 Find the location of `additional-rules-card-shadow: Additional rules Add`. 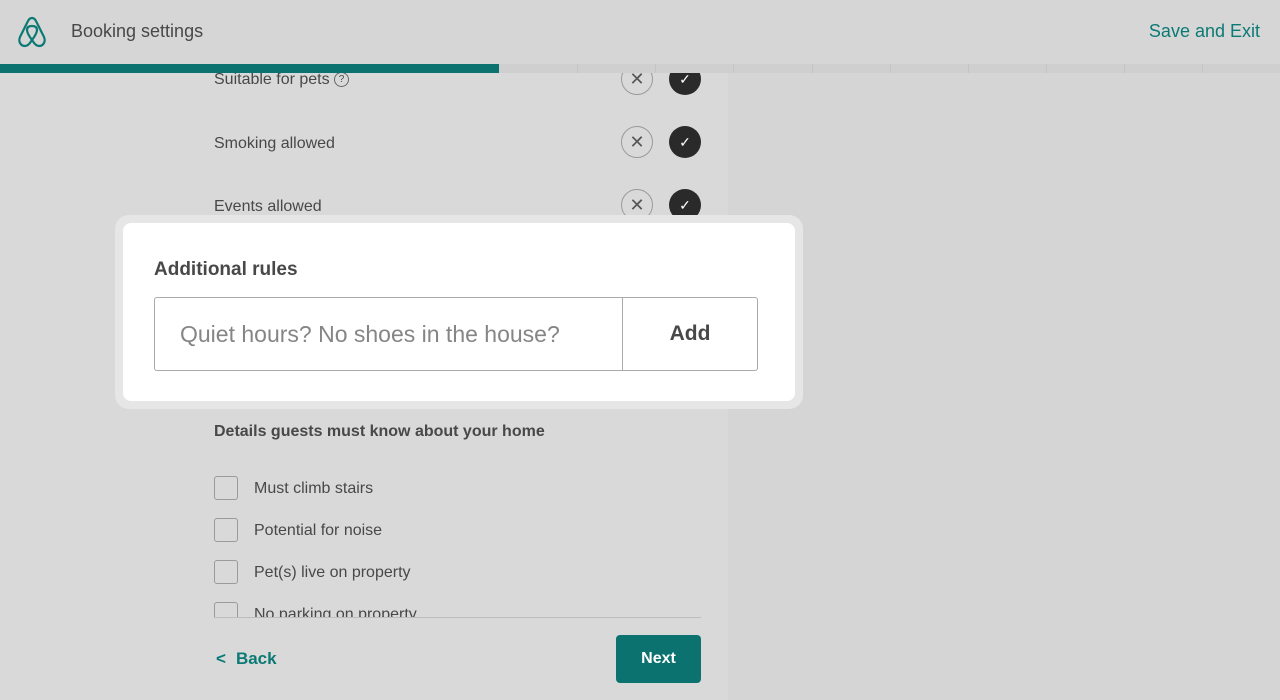

additional-rules-card-shadow: Additional rules Add is located at coordinates (459, 312).